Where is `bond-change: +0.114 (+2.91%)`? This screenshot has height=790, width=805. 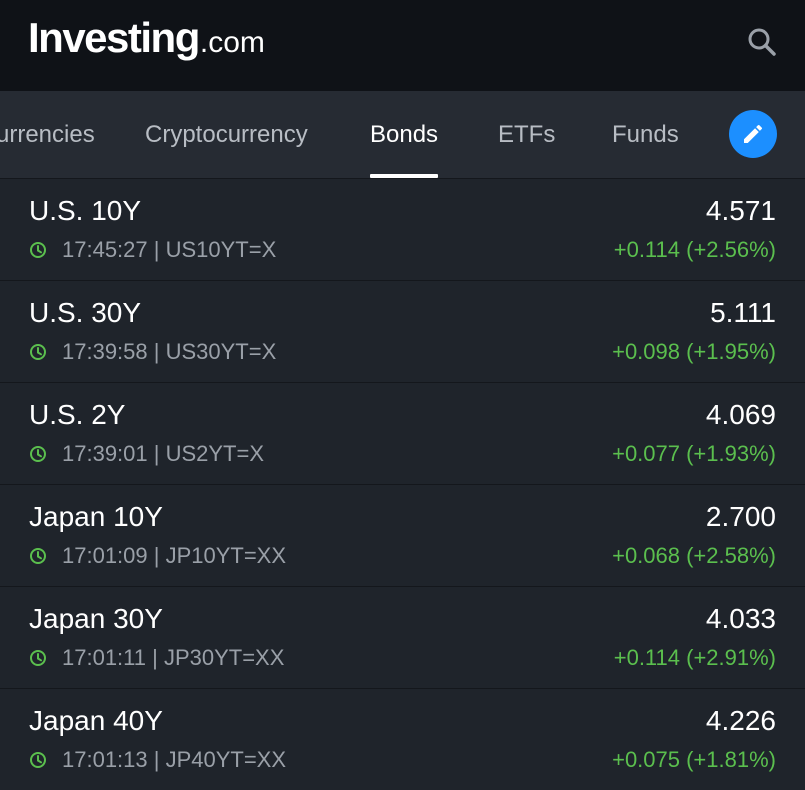
bond-change: +0.114 (+2.91%) is located at coordinates (694, 657).